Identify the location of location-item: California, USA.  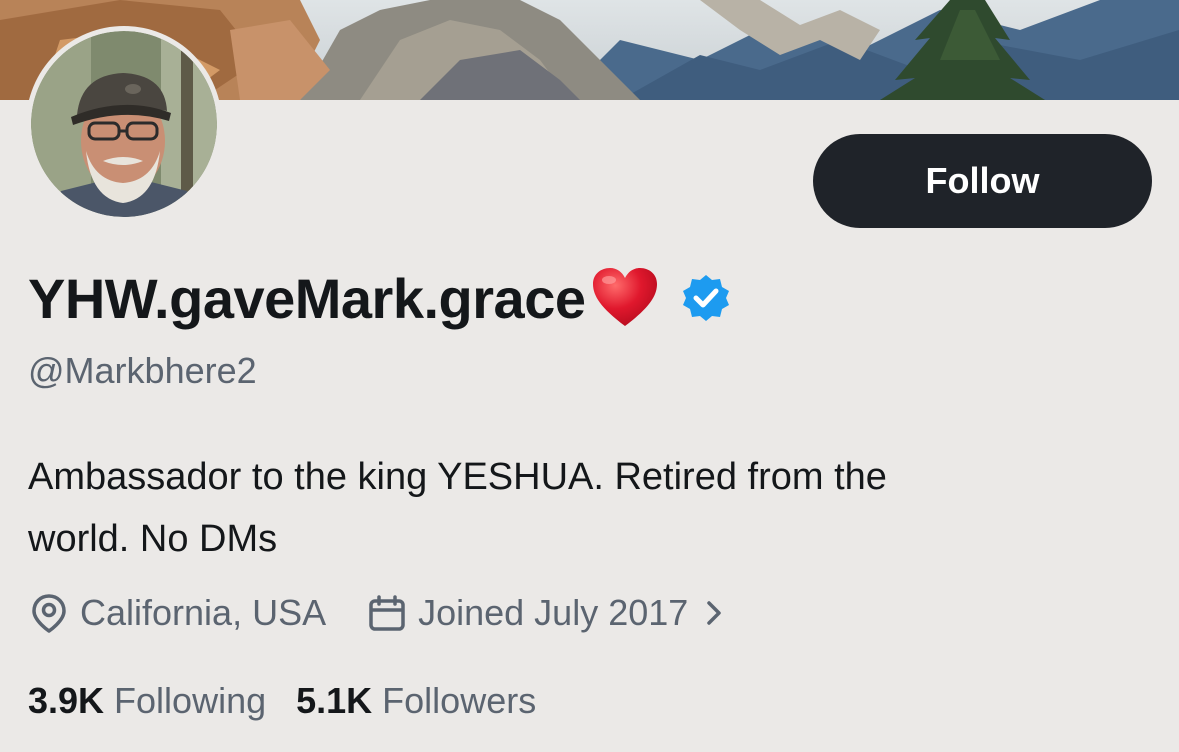
(178, 613).